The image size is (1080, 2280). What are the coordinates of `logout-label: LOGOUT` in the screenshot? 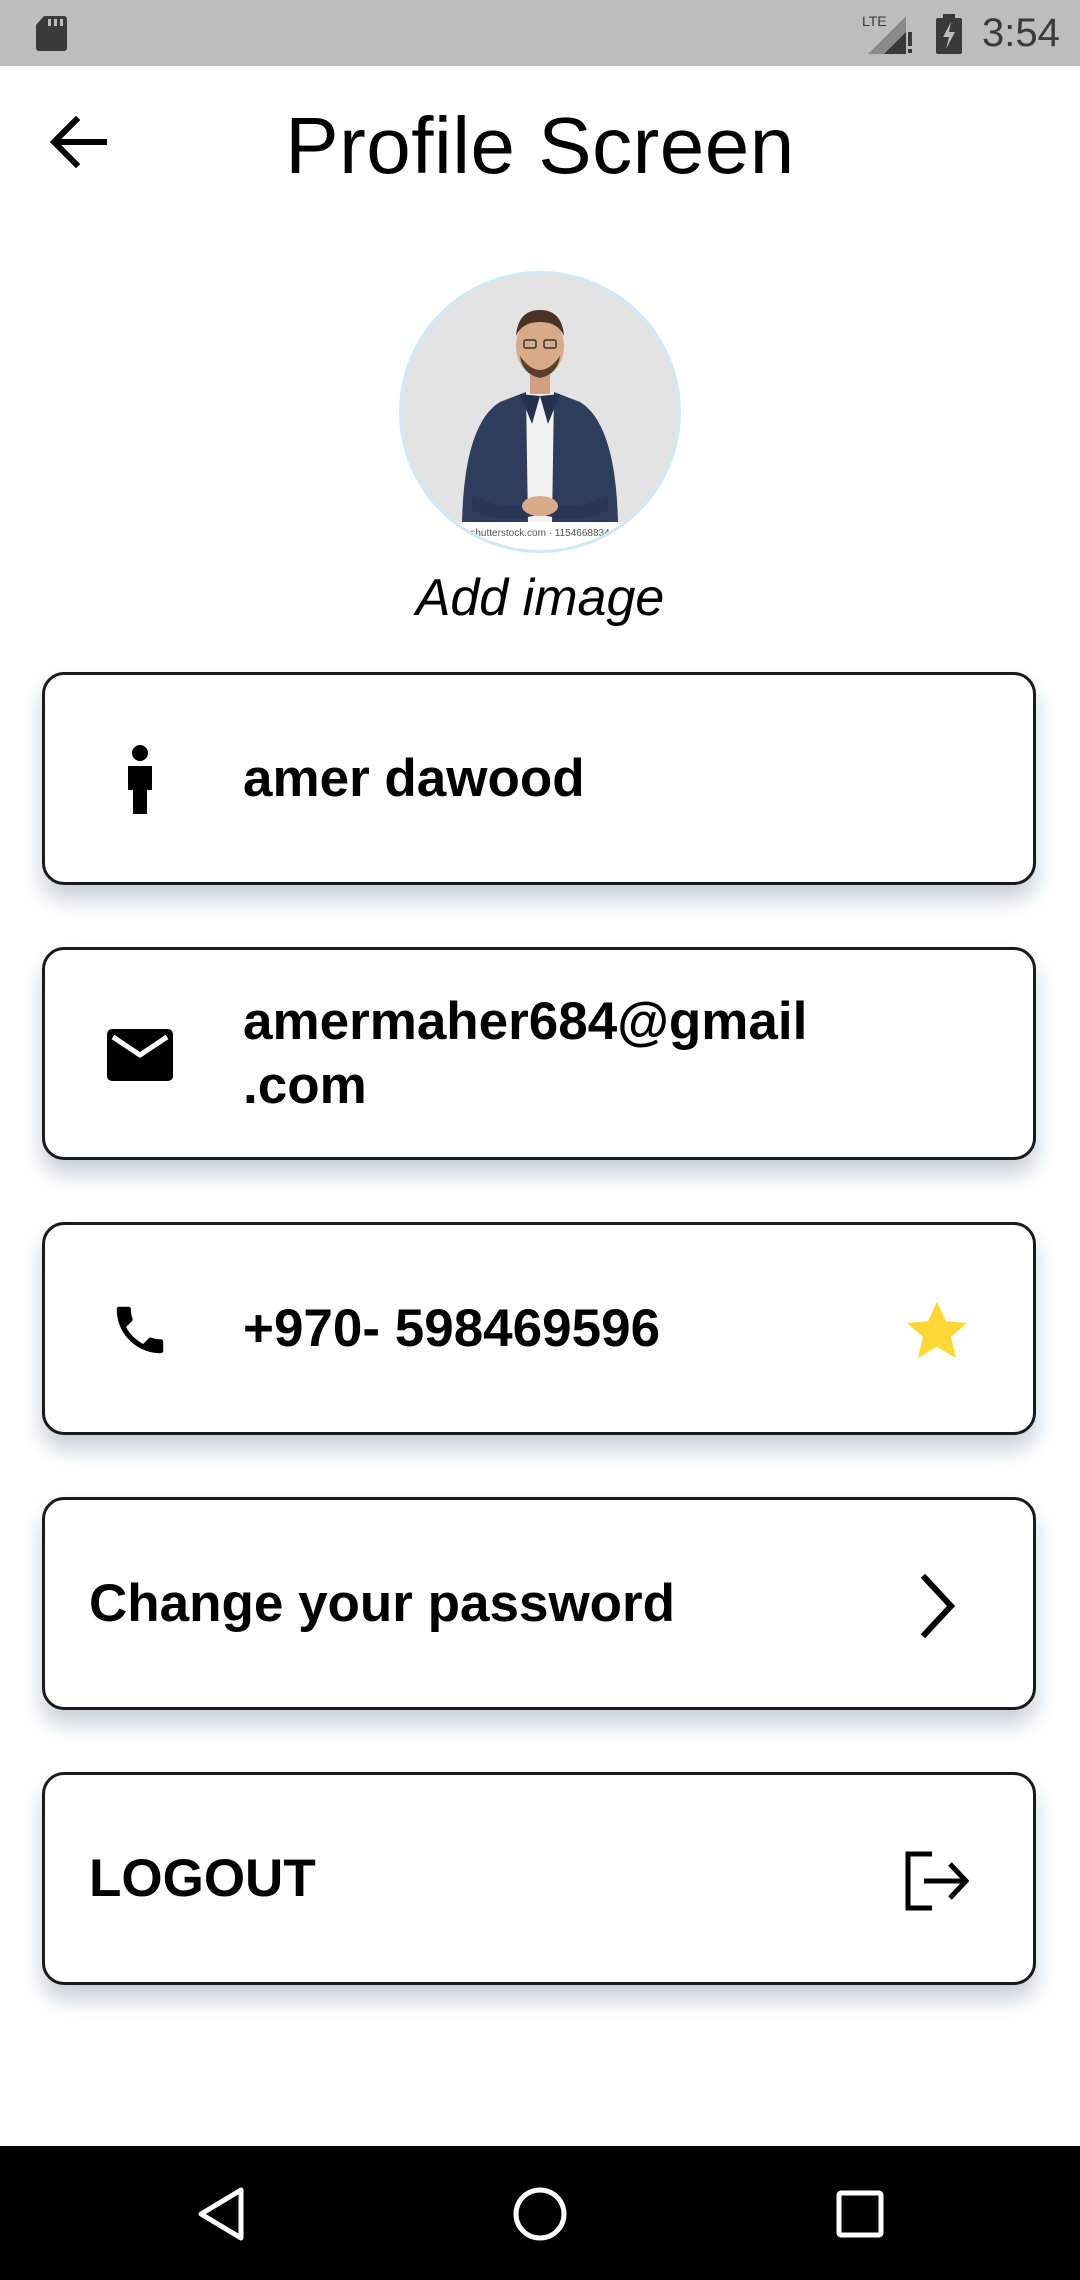 It's located at (202, 1878).